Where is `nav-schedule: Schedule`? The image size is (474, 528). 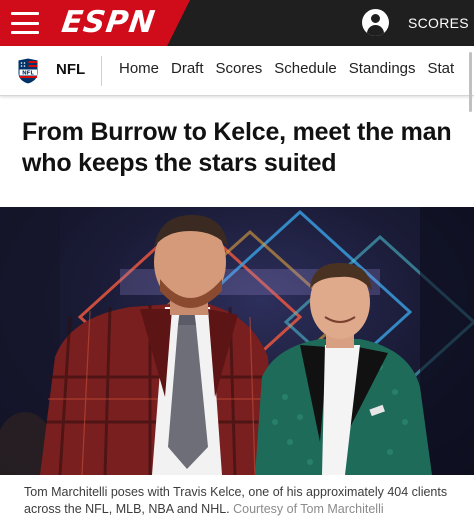 nav-schedule: Schedule is located at coordinates (305, 68).